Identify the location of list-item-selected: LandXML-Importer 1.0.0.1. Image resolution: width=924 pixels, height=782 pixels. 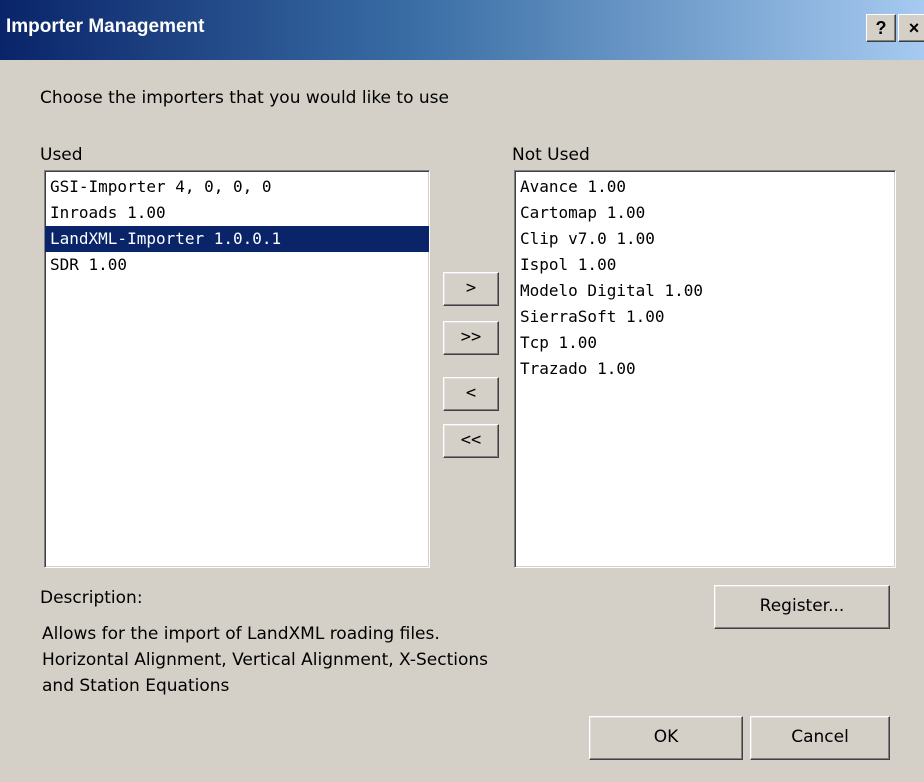
(237, 239).